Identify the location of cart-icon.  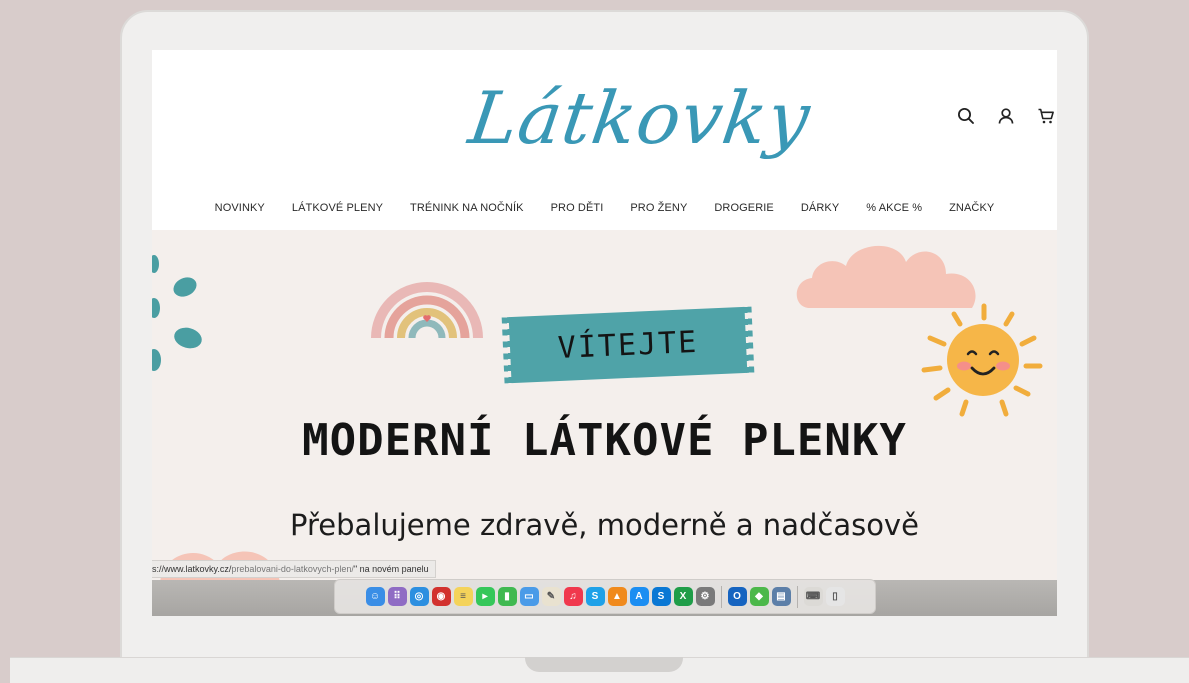
(1046, 116).